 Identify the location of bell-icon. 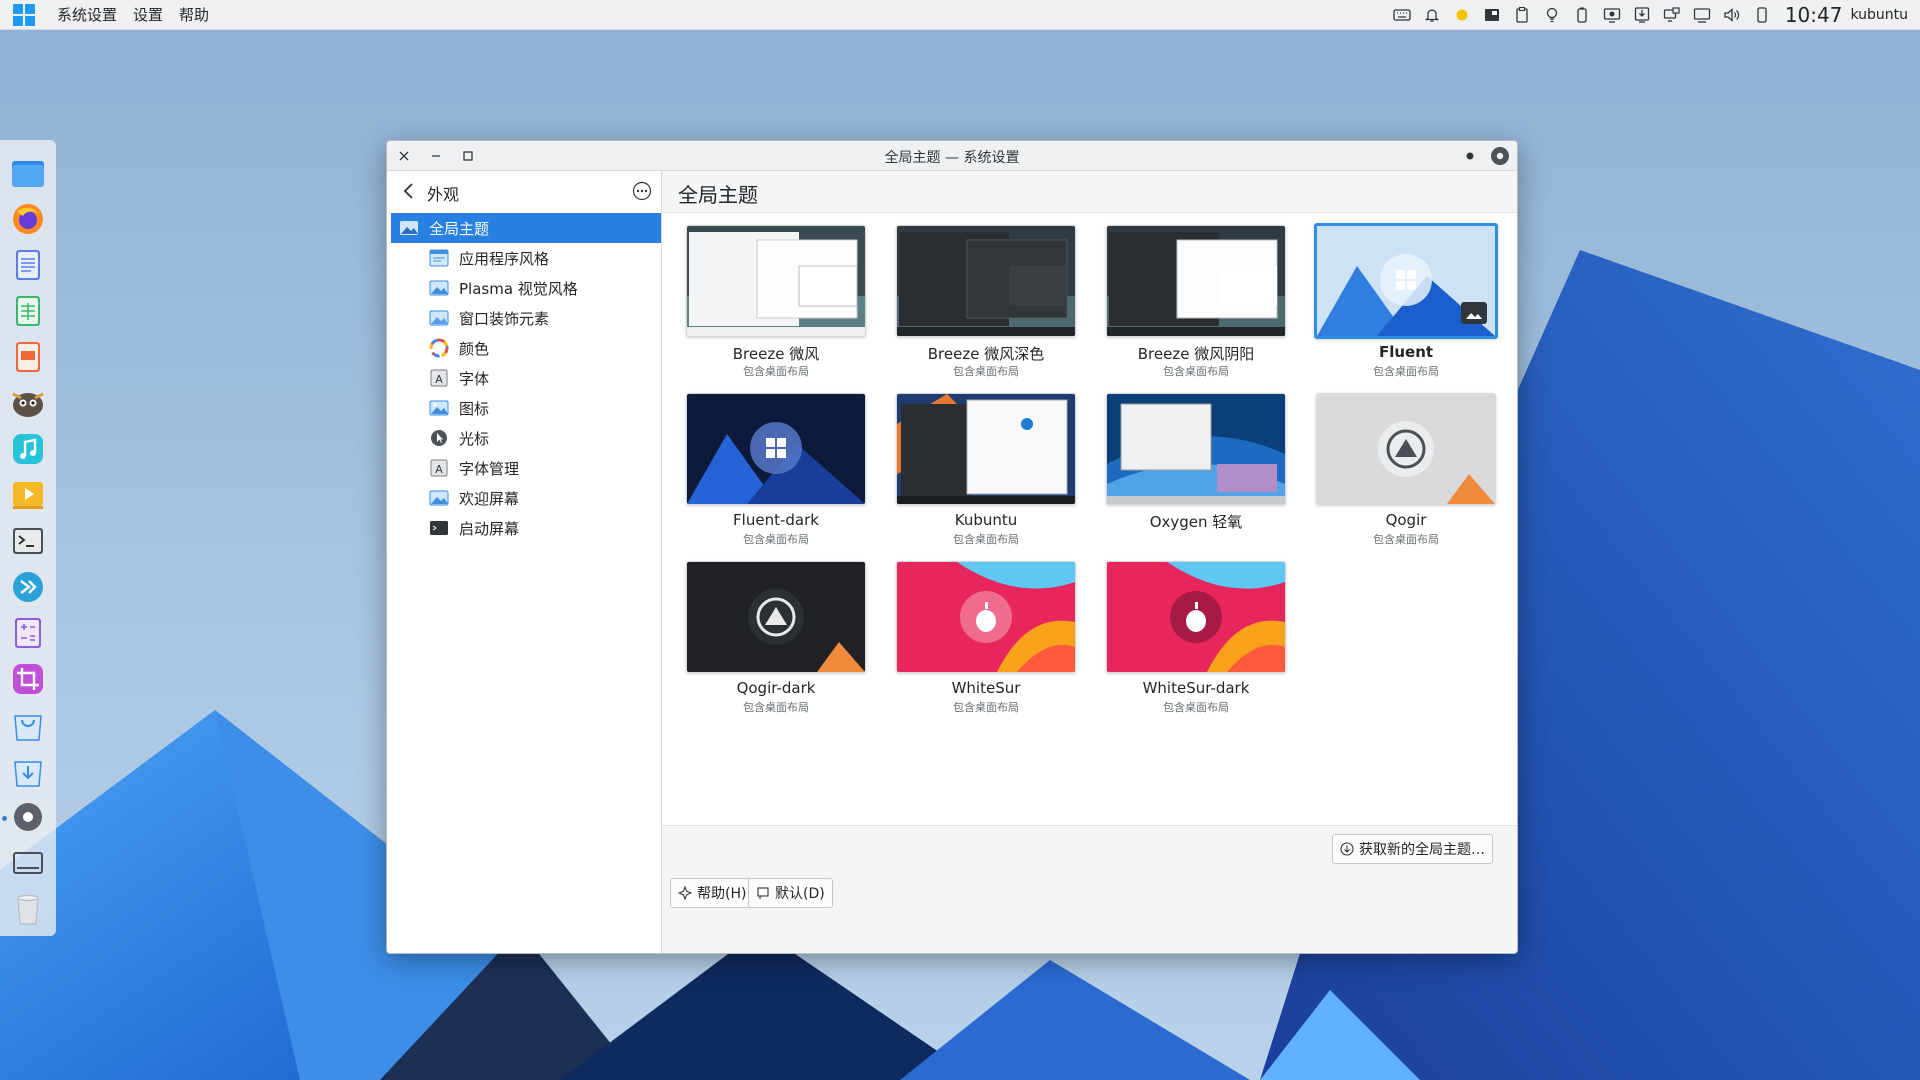
(1432, 15).